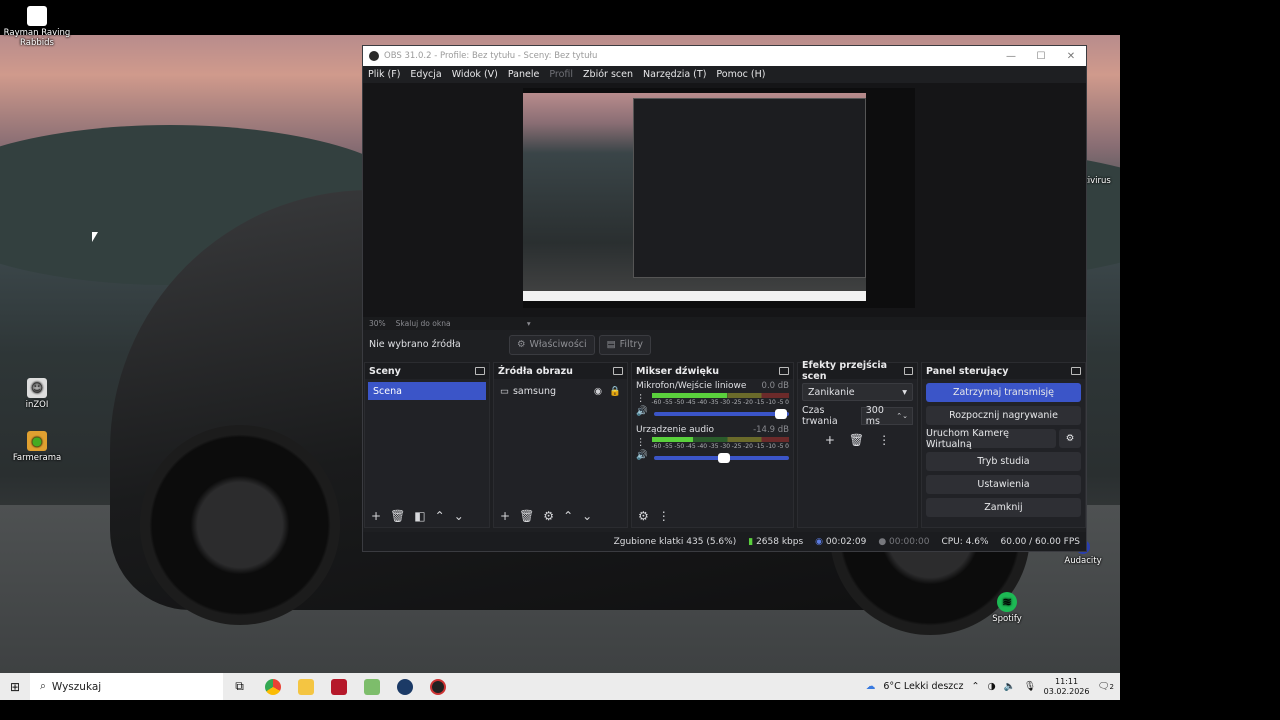 This screenshot has width=1280, height=720. What do you see at coordinates (272, 686) in the screenshot?
I see `taskbar-chrome` at bounding box center [272, 686].